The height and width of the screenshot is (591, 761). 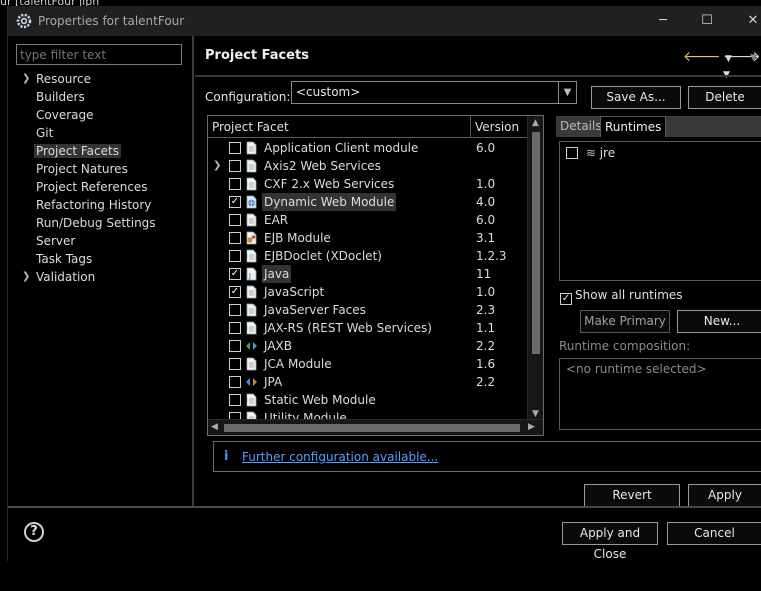 I want to click on table-row: JPA 2.2, so click(x=368, y=382).